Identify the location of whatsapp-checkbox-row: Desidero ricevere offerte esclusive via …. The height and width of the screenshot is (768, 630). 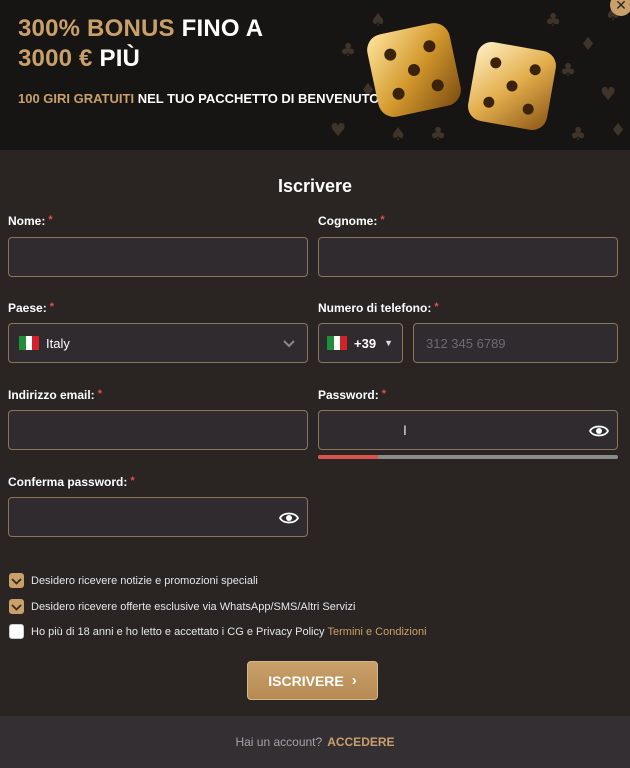
(182, 606).